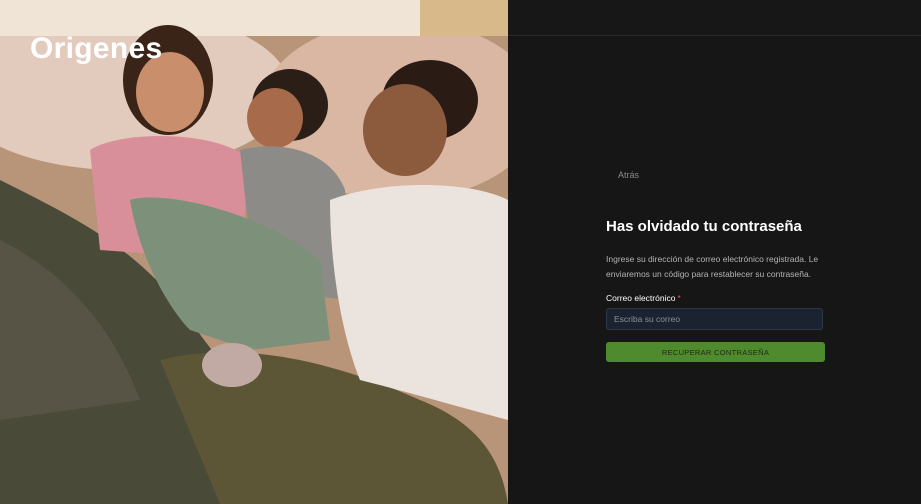 This screenshot has width=921, height=504. What do you see at coordinates (714, 18) in the screenshot?
I see `top-bar` at bounding box center [714, 18].